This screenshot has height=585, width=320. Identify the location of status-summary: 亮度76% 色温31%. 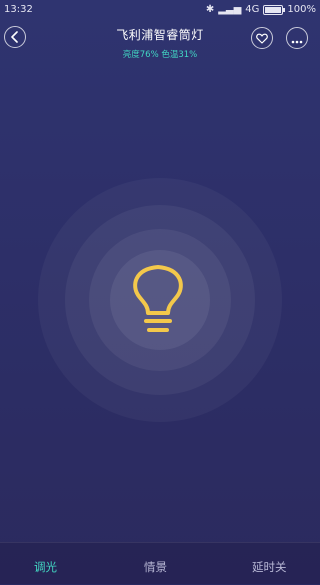
(160, 55).